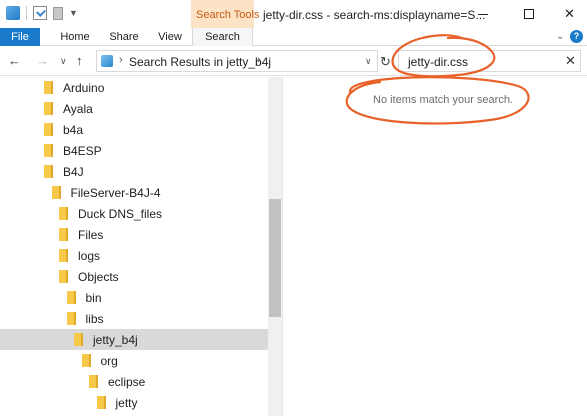  I want to click on tree-item-label: FileServer-B4J-4, so click(115, 192).